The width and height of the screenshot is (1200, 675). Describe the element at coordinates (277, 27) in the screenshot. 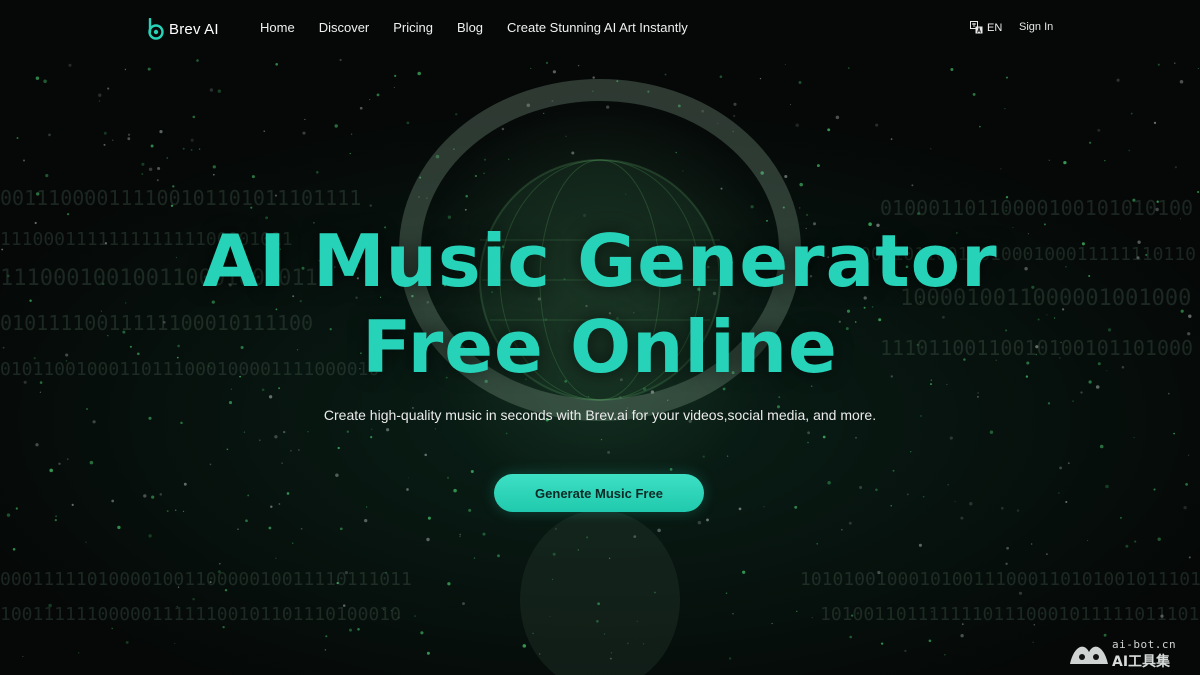

I see `nav-item-home: Home` at that location.